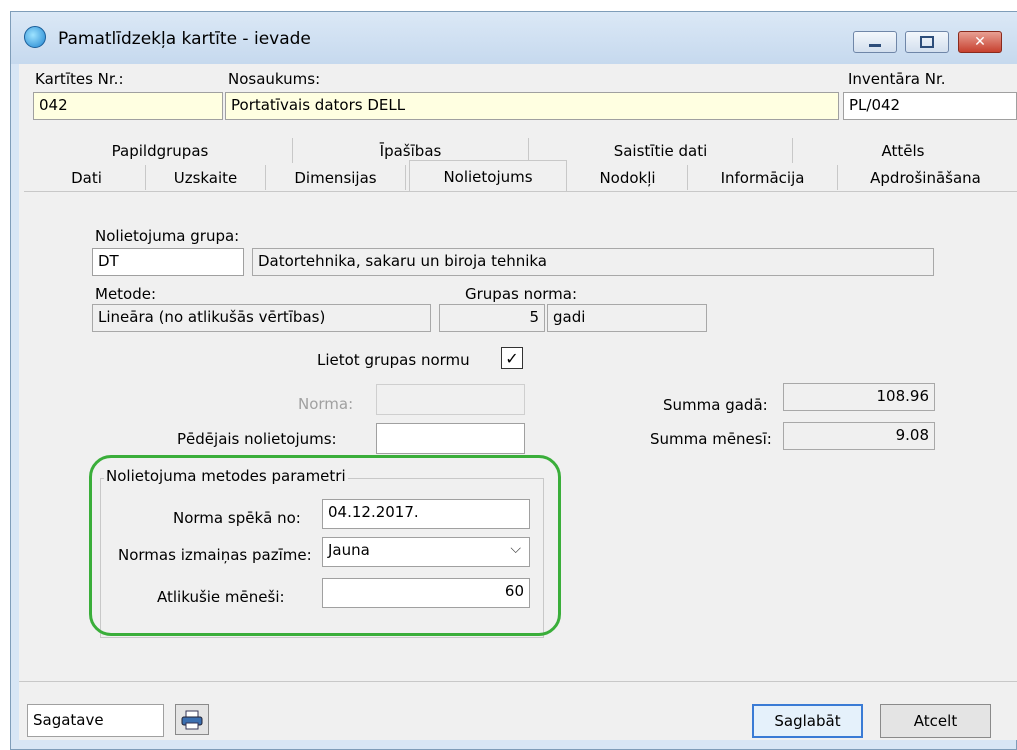 This screenshot has width=1017, height=750. I want to click on tab-saistitie-dati: Saistītie dati, so click(661, 150).